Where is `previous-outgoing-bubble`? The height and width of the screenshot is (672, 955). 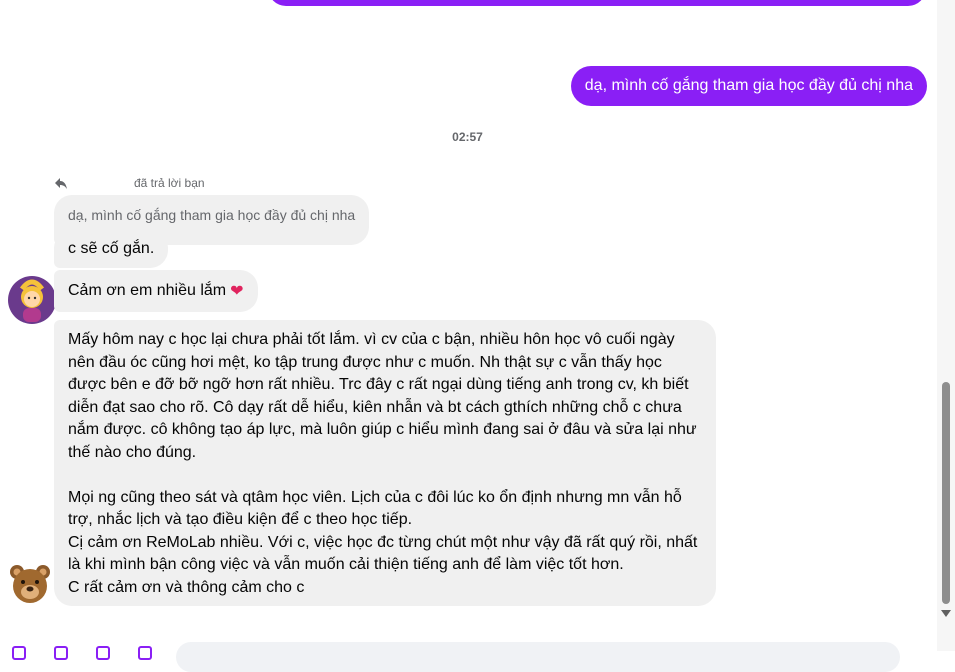
previous-outgoing-bubble is located at coordinates (597, 3).